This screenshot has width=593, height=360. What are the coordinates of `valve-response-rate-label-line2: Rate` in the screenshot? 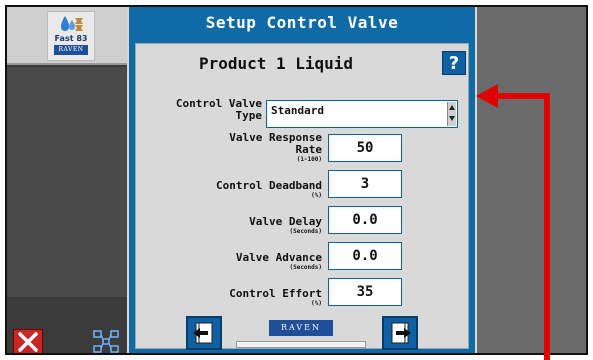 It's located at (309, 149).